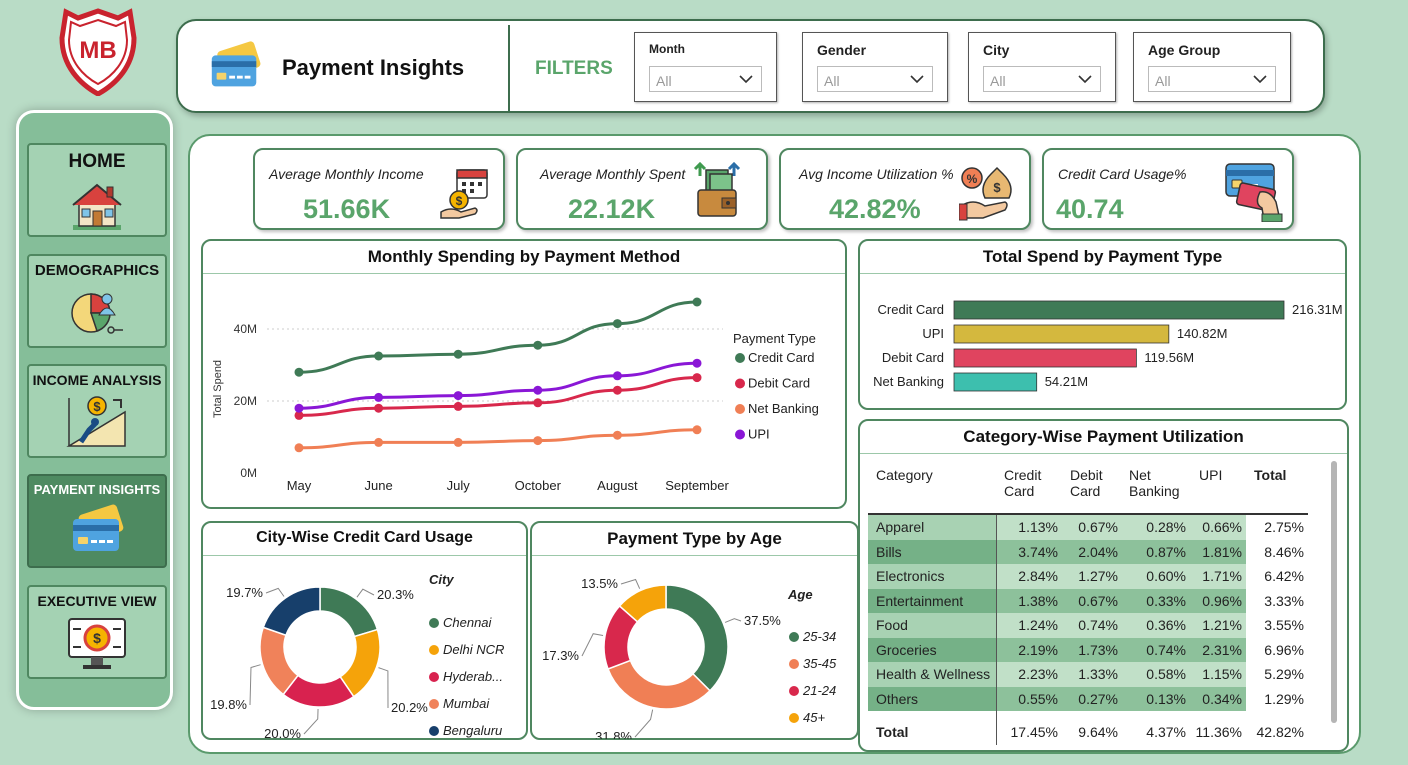 The height and width of the screenshot is (765, 1408). I want to click on col-header: Debit Card, so click(1092, 483).